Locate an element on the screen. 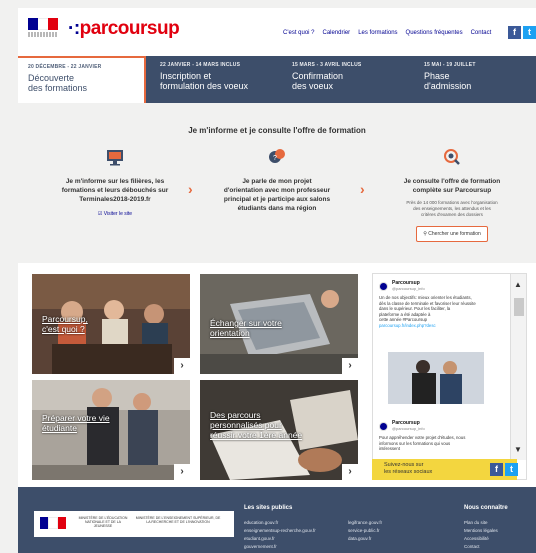 The height and width of the screenshot is (553, 536). scrollbar: ▲ ▼ is located at coordinates (518, 367).